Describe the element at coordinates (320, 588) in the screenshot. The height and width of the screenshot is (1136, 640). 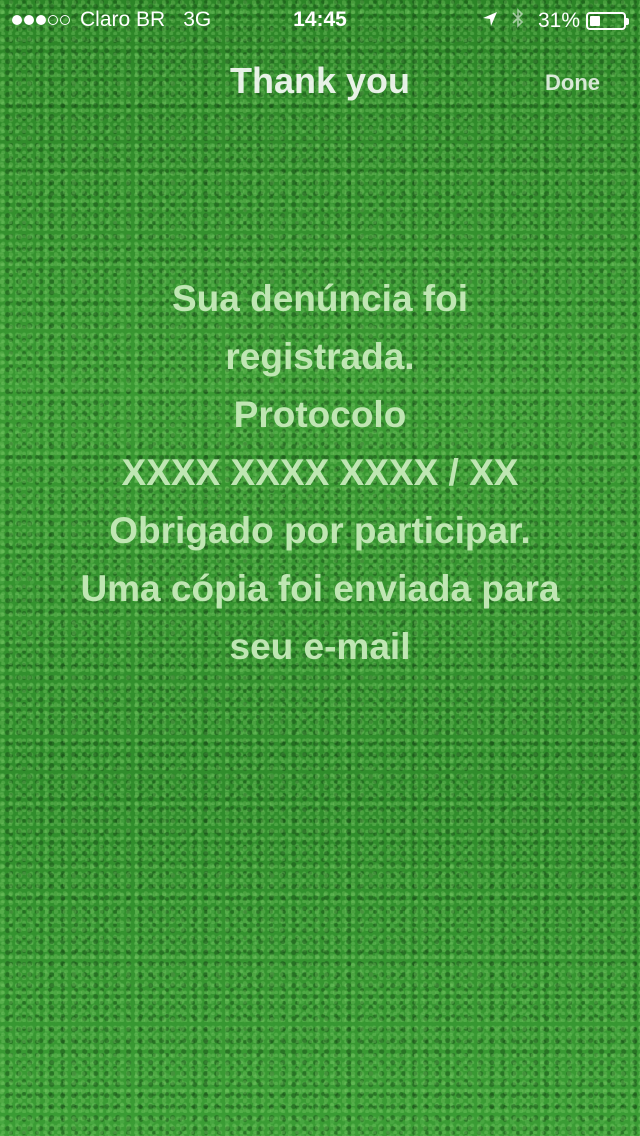
I see `message-line: Uma cópia foi enviada para` at that location.